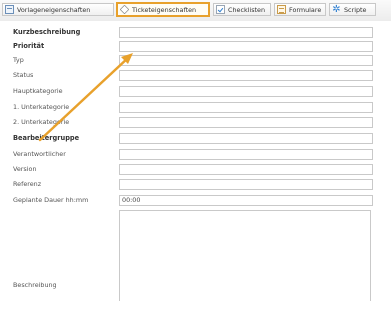 The image size is (391, 336). I want to click on label-referenz: Referenz, so click(27, 184).